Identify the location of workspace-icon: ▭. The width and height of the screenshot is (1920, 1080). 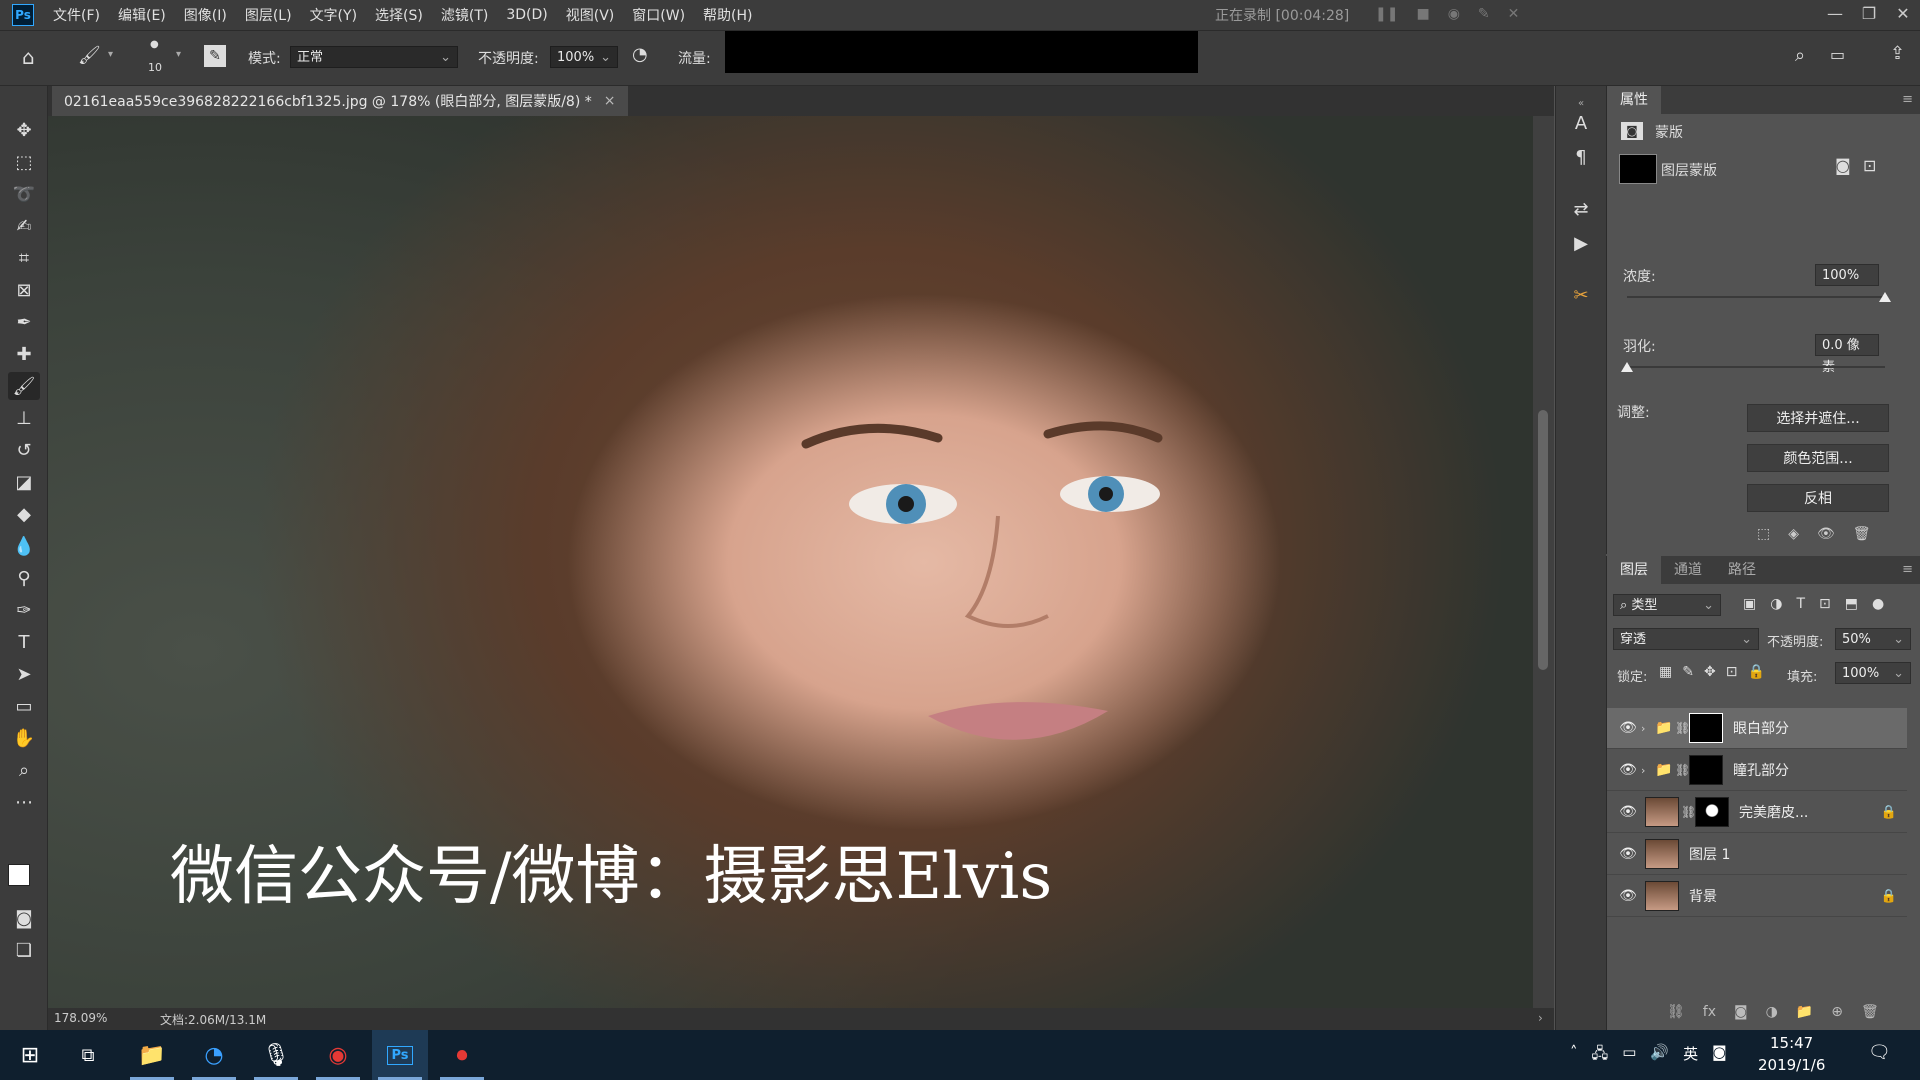
(1837, 54).